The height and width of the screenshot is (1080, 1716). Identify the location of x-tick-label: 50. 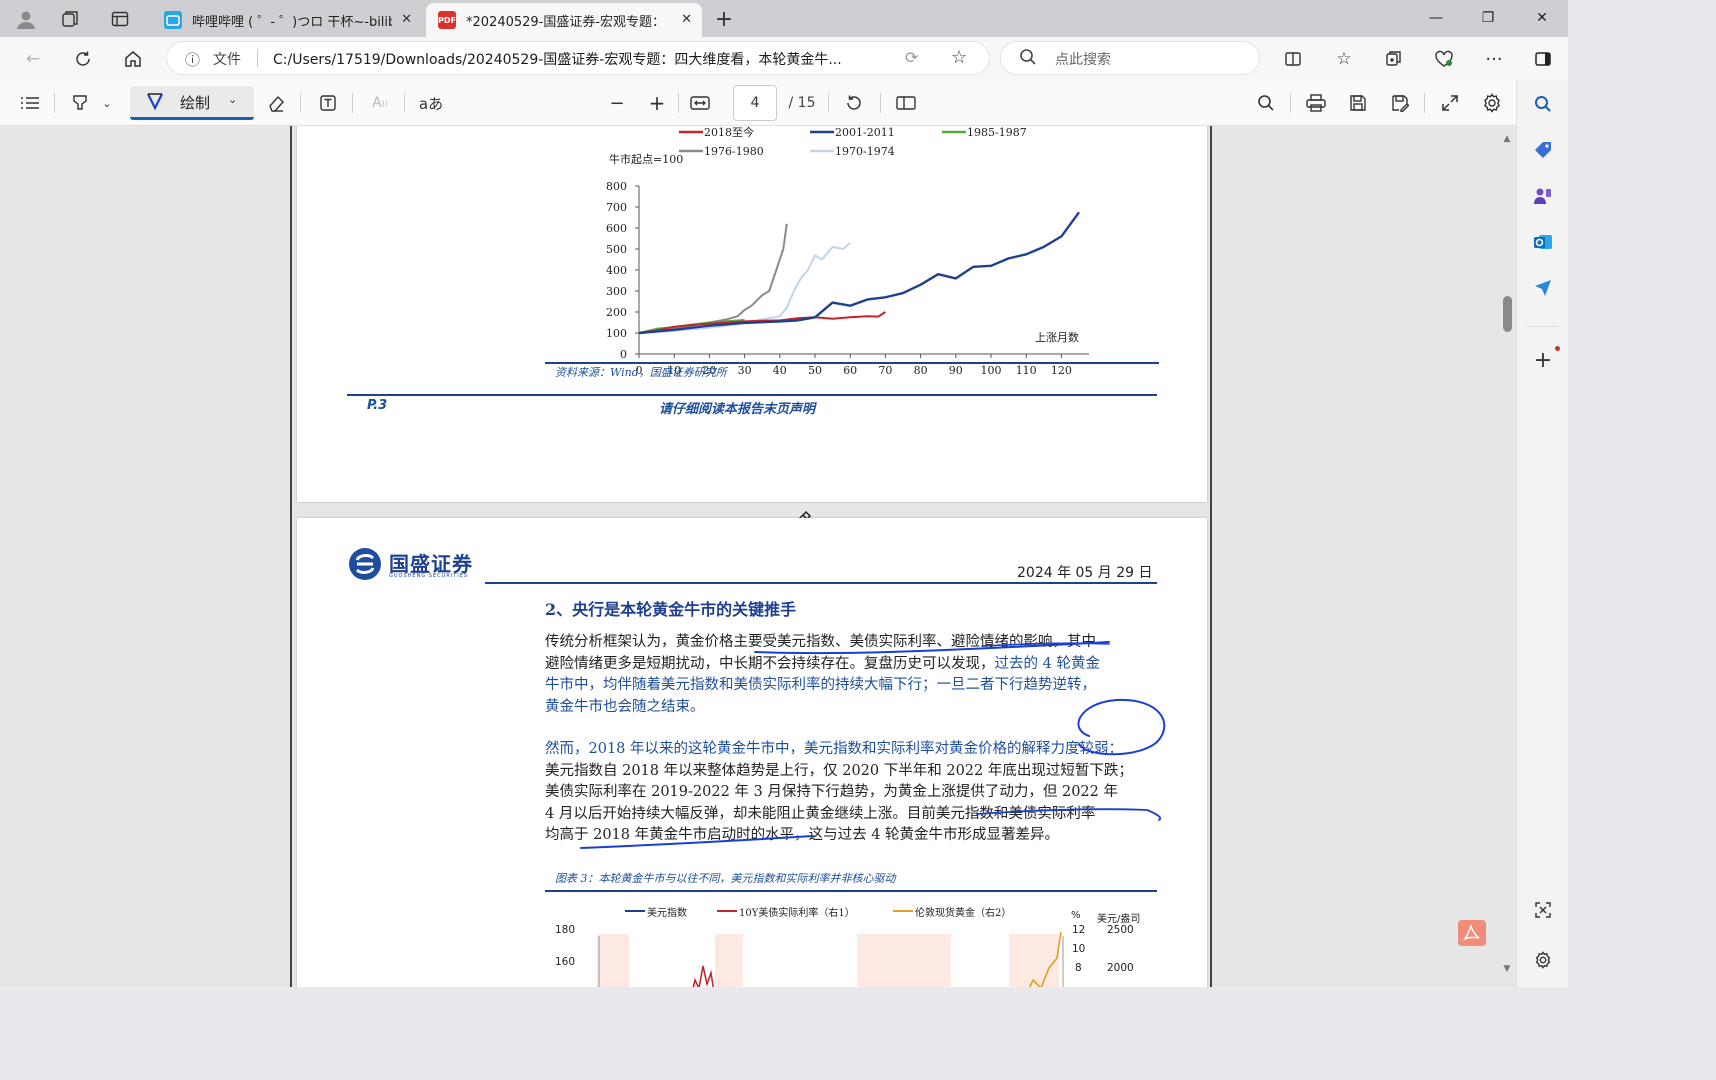
(815, 370).